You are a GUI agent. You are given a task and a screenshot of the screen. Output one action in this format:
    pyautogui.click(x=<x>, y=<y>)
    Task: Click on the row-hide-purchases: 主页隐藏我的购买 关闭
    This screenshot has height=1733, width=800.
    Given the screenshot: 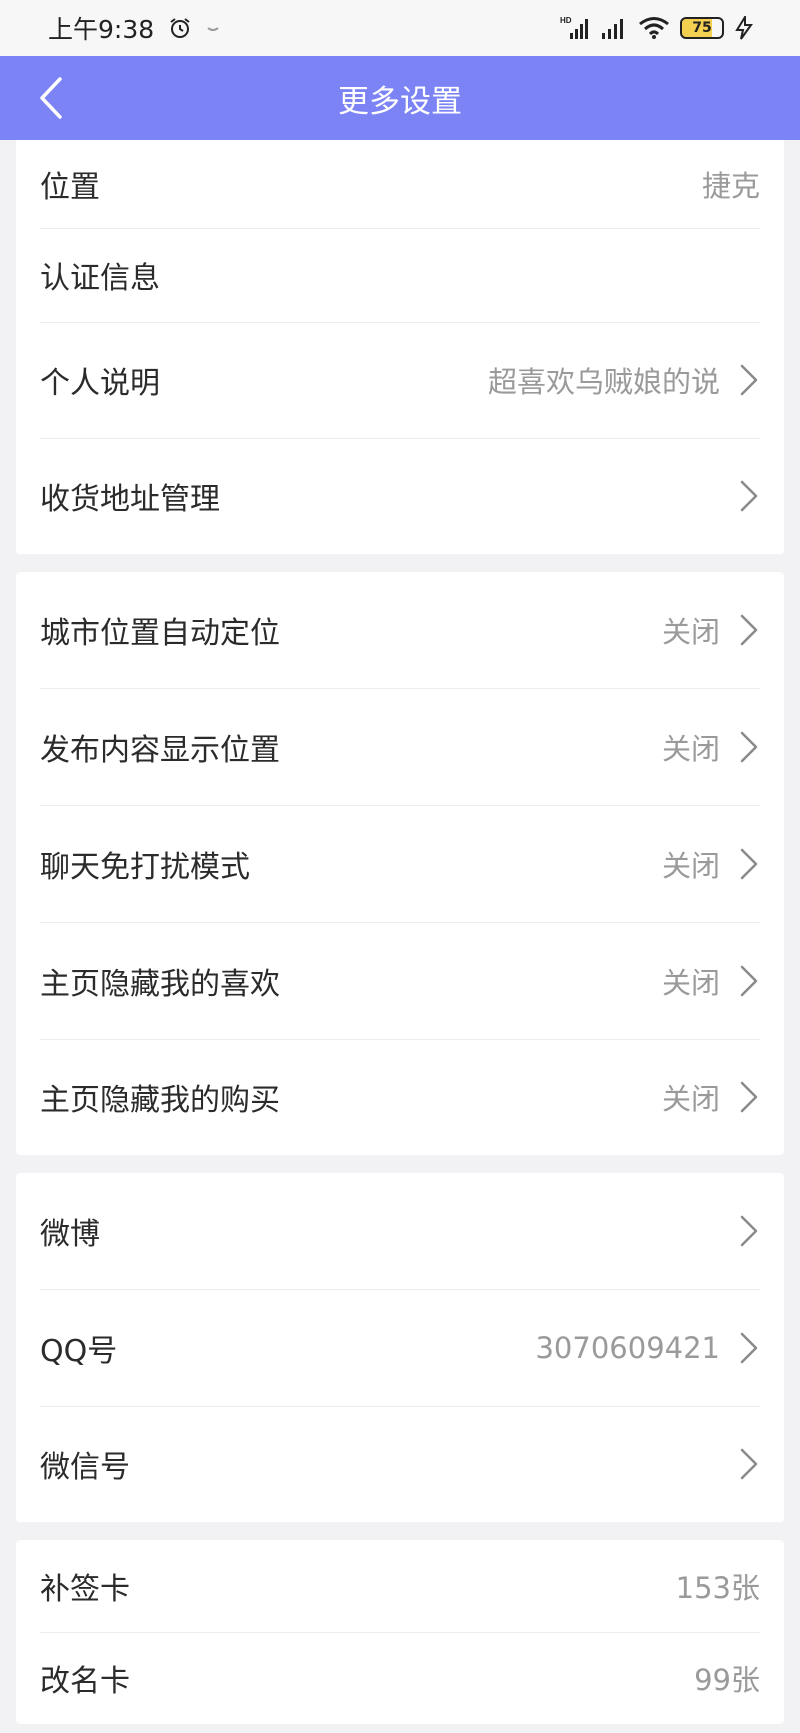 What is the action you would take?
    pyautogui.click(x=400, y=1097)
    